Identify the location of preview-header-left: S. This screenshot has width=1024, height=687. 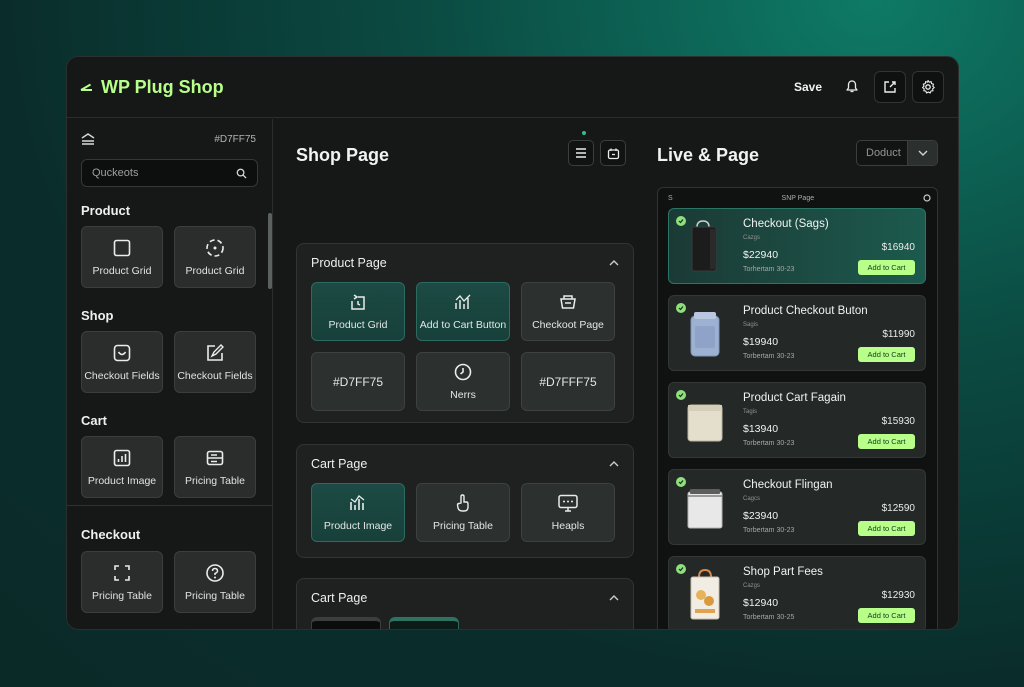
(670, 198).